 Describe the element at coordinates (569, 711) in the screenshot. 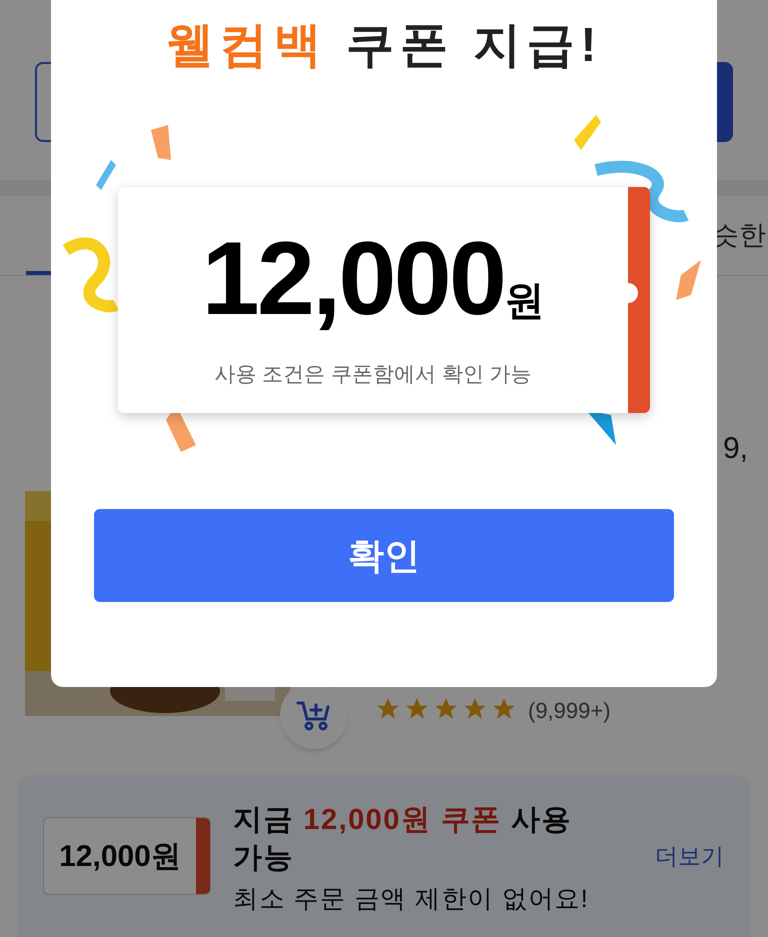

I see `review-count: (9,999+)` at that location.